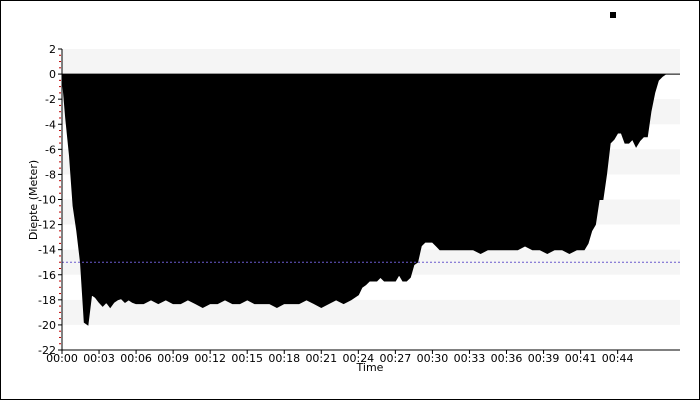 This screenshot has width=700, height=400. Describe the element at coordinates (62, 358) in the screenshot. I see `x-tick-label: 00:00` at that location.